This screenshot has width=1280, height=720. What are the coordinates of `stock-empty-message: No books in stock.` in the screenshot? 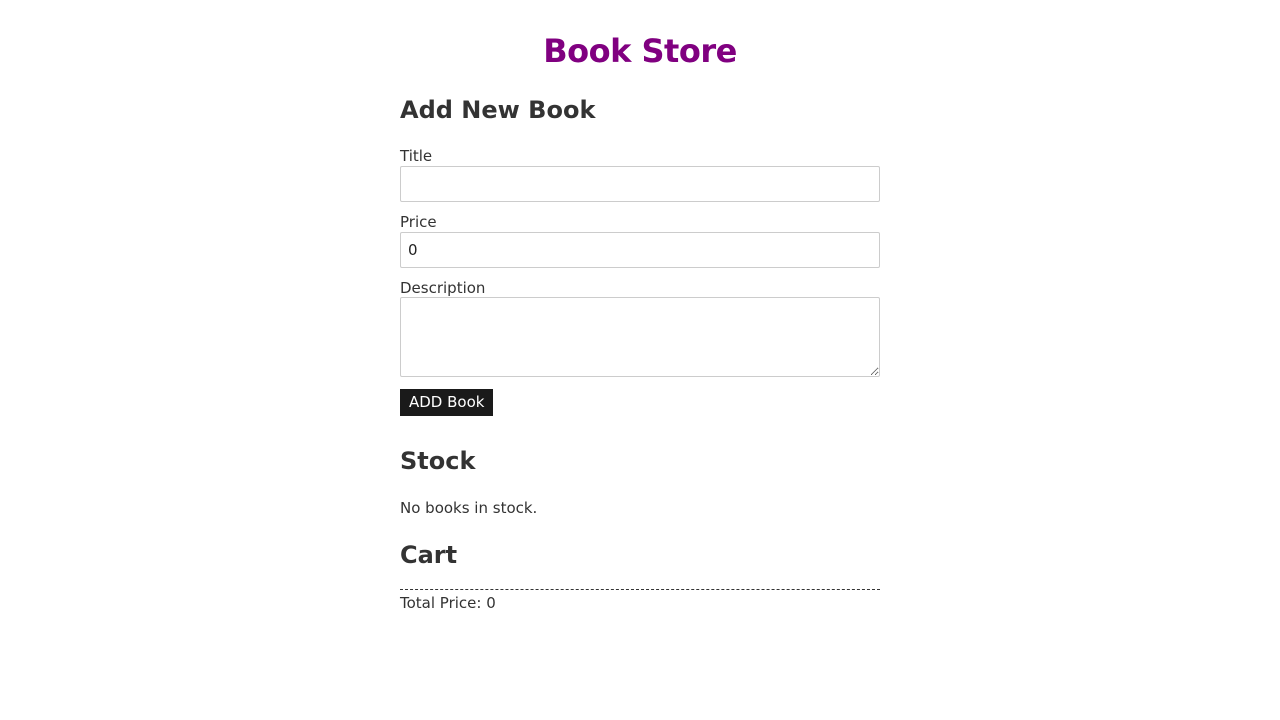 It's located at (469, 508).